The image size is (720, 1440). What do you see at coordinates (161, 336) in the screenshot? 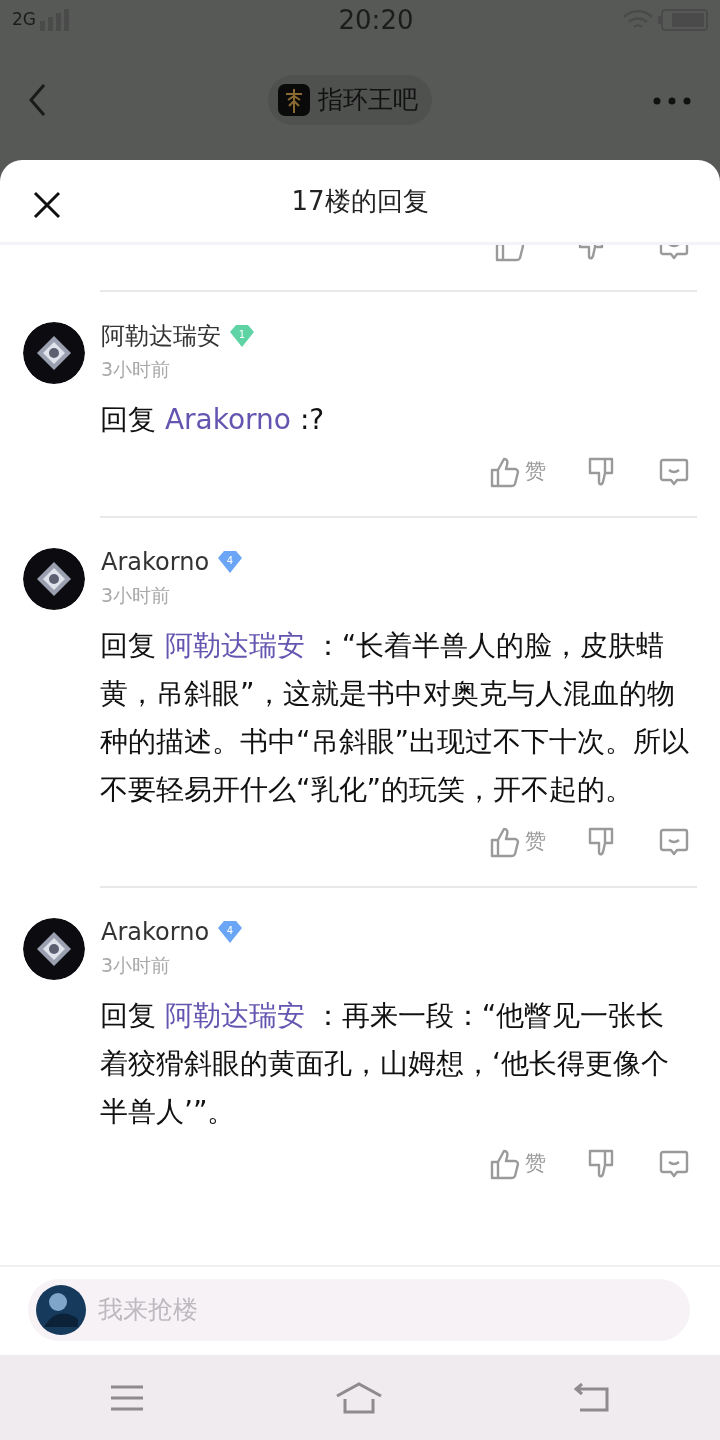
I see `user-name: 阿勒达瑞安` at bounding box center [161, 336].